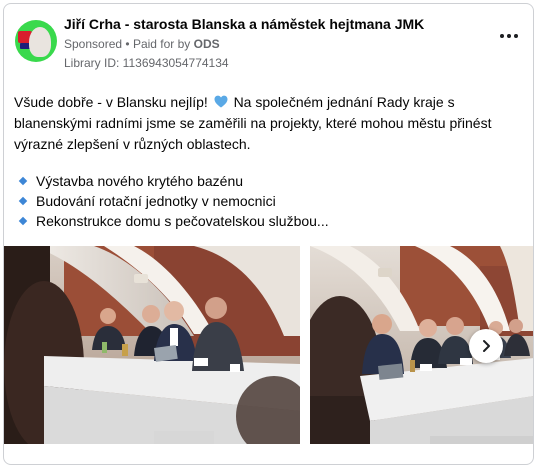  Describe the element at coordinates (111, 102) in the screenshot. I see `post-intro: Všude dobře - v Blansku nejlíp!` at that location.